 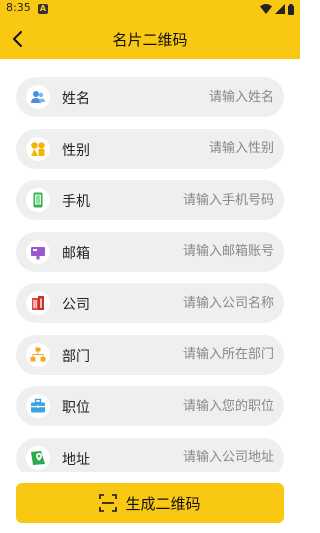 What do you see at coordinates (76, 202) in the screenshot?
I see `field-phone-label: 手机` at bounding box center [76, 202].